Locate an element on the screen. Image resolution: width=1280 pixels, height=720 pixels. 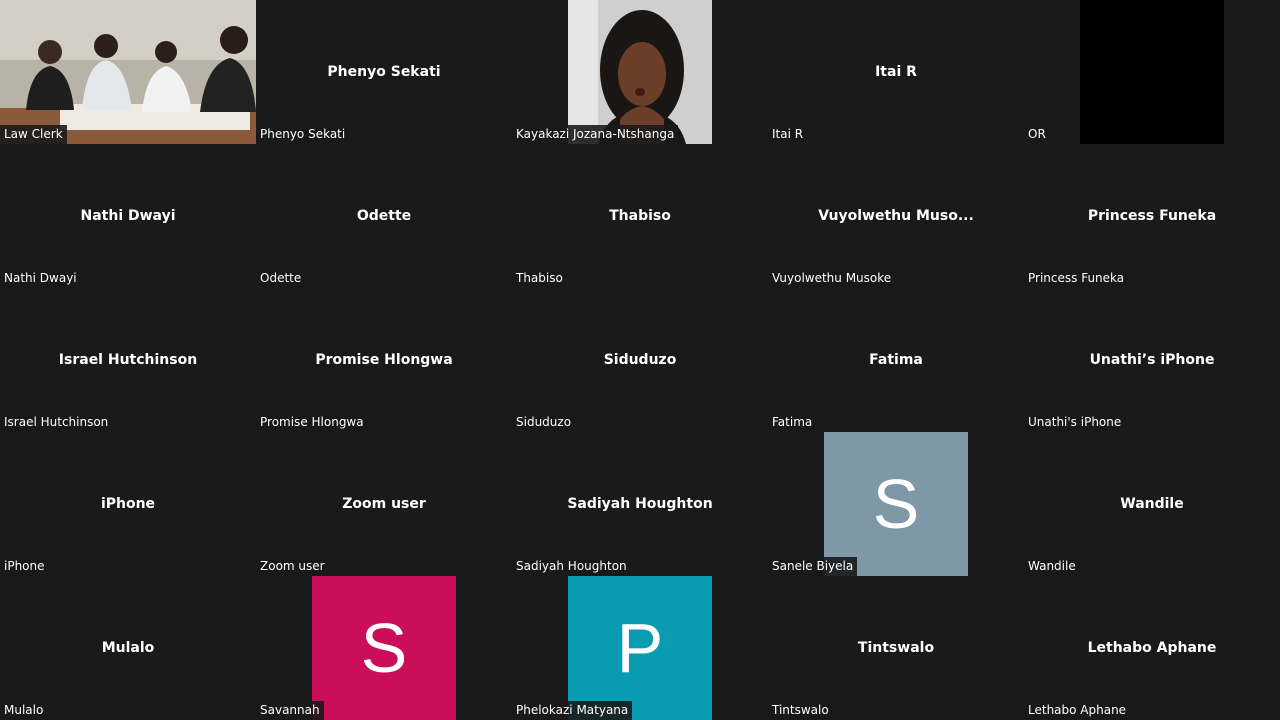
participant-tile: Promise Hlongwa Promise Hlongwa is located at coordinates (384, 360).